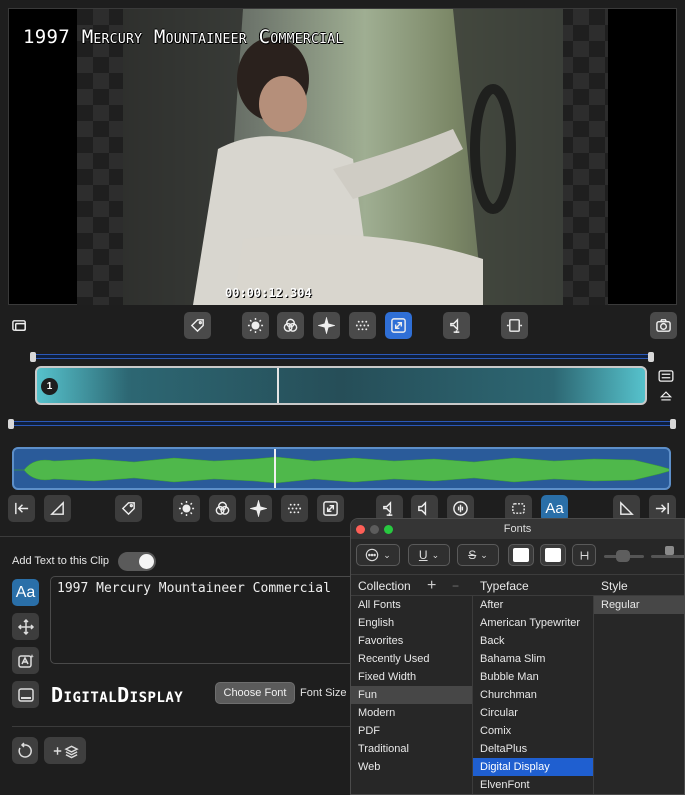 This screenshot has height=795, width=685. I want to click on typeface-item: Circular, so click(533, 713).